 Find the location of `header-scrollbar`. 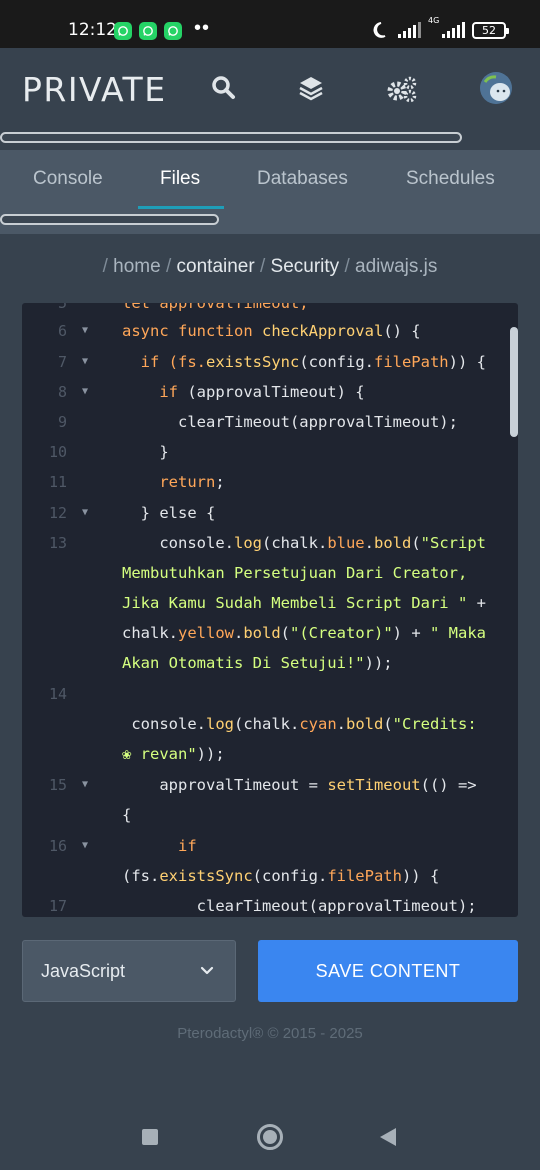

header-scrollbar is located at coordinates (231, 137).